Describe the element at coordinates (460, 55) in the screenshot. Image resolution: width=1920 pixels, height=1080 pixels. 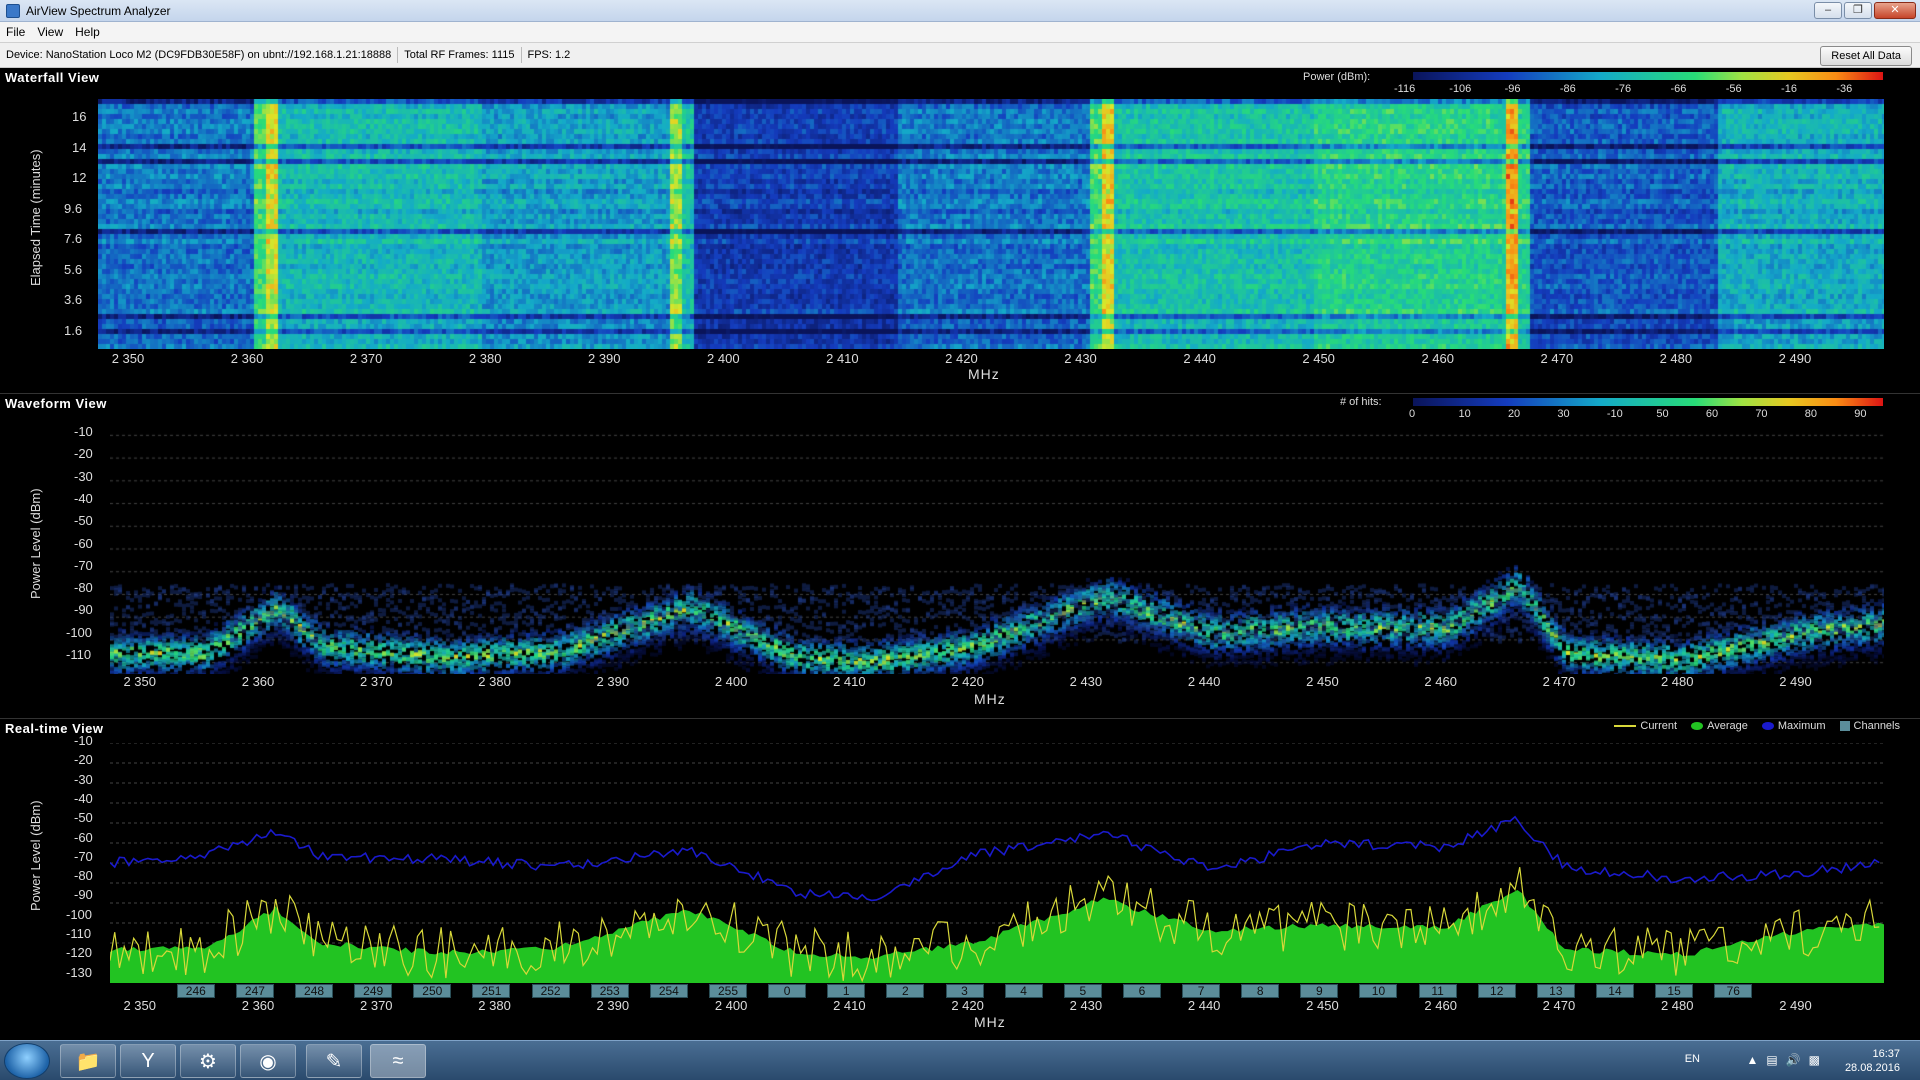
I see `frames-count: Total RF Frames: 1115` at that location.